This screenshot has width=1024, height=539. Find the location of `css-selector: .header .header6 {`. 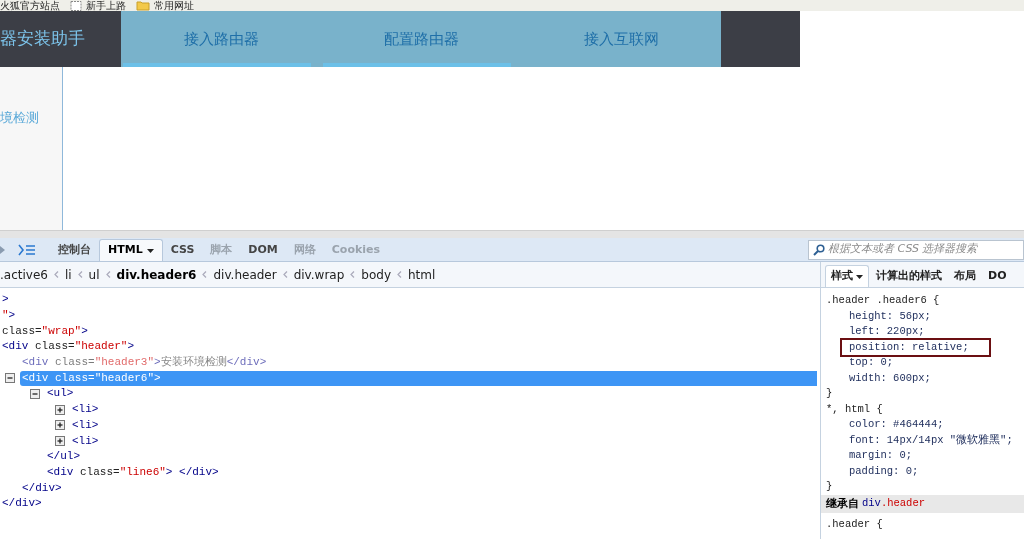

css-selector: .header .header6 { is located at coordinates (883, 300).